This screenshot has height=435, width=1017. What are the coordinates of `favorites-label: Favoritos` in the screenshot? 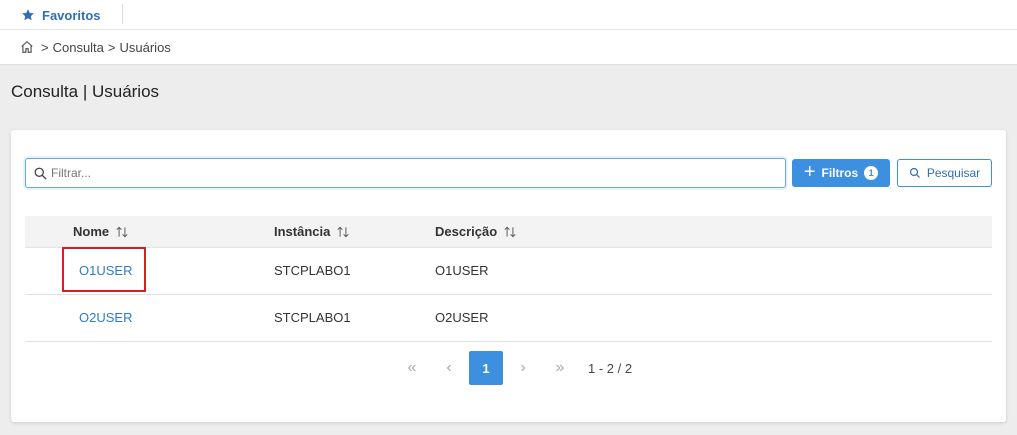 It's located at (71, 15).